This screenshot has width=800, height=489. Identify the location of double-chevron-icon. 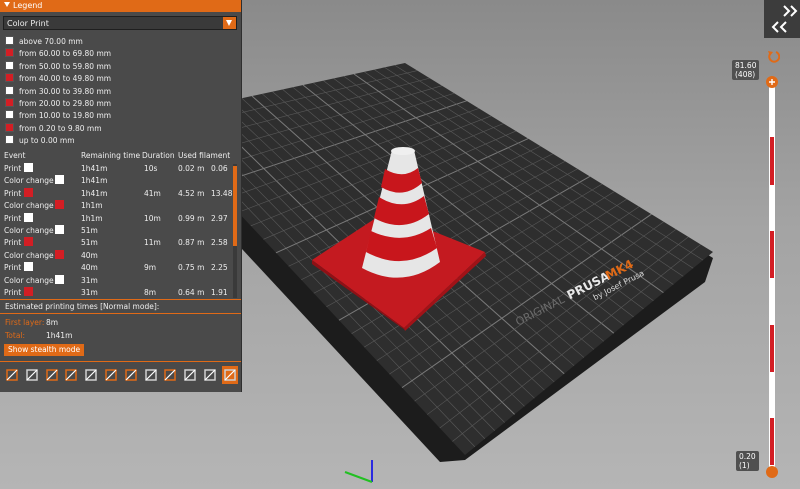
(784, 19).